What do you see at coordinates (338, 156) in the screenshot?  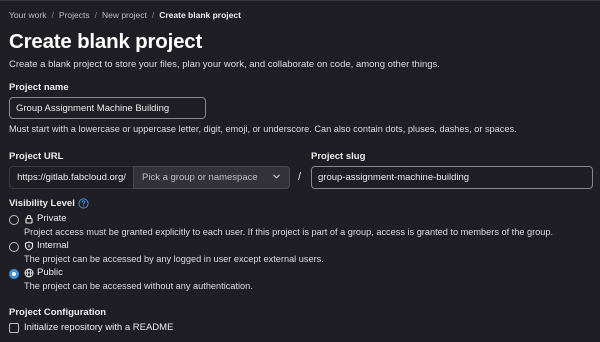 I see `project-slug-label: Project slug` at bounding box center [338, 156].